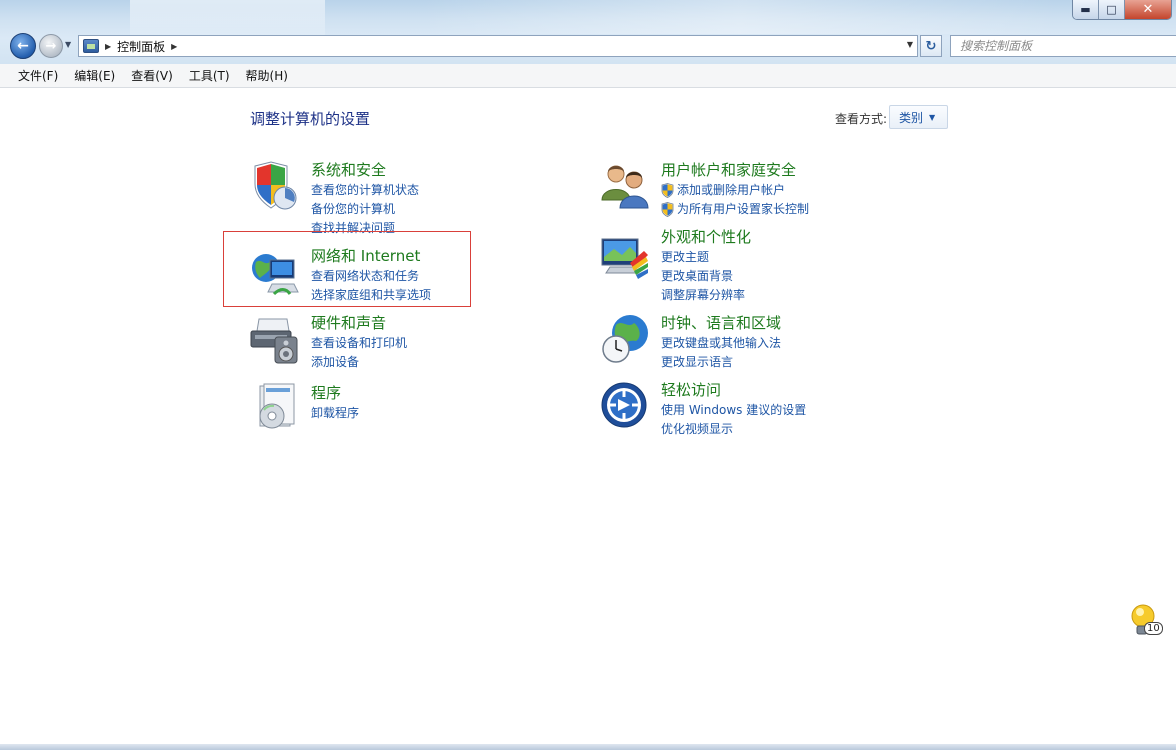 Image resolution: width=1176 pixels, height=750 pixels. I want to click on address-dropdown-icon: ▼, so click(910, 44).